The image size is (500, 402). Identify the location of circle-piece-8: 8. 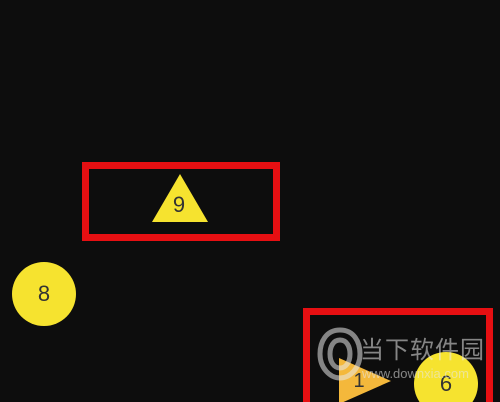
(44, 294).